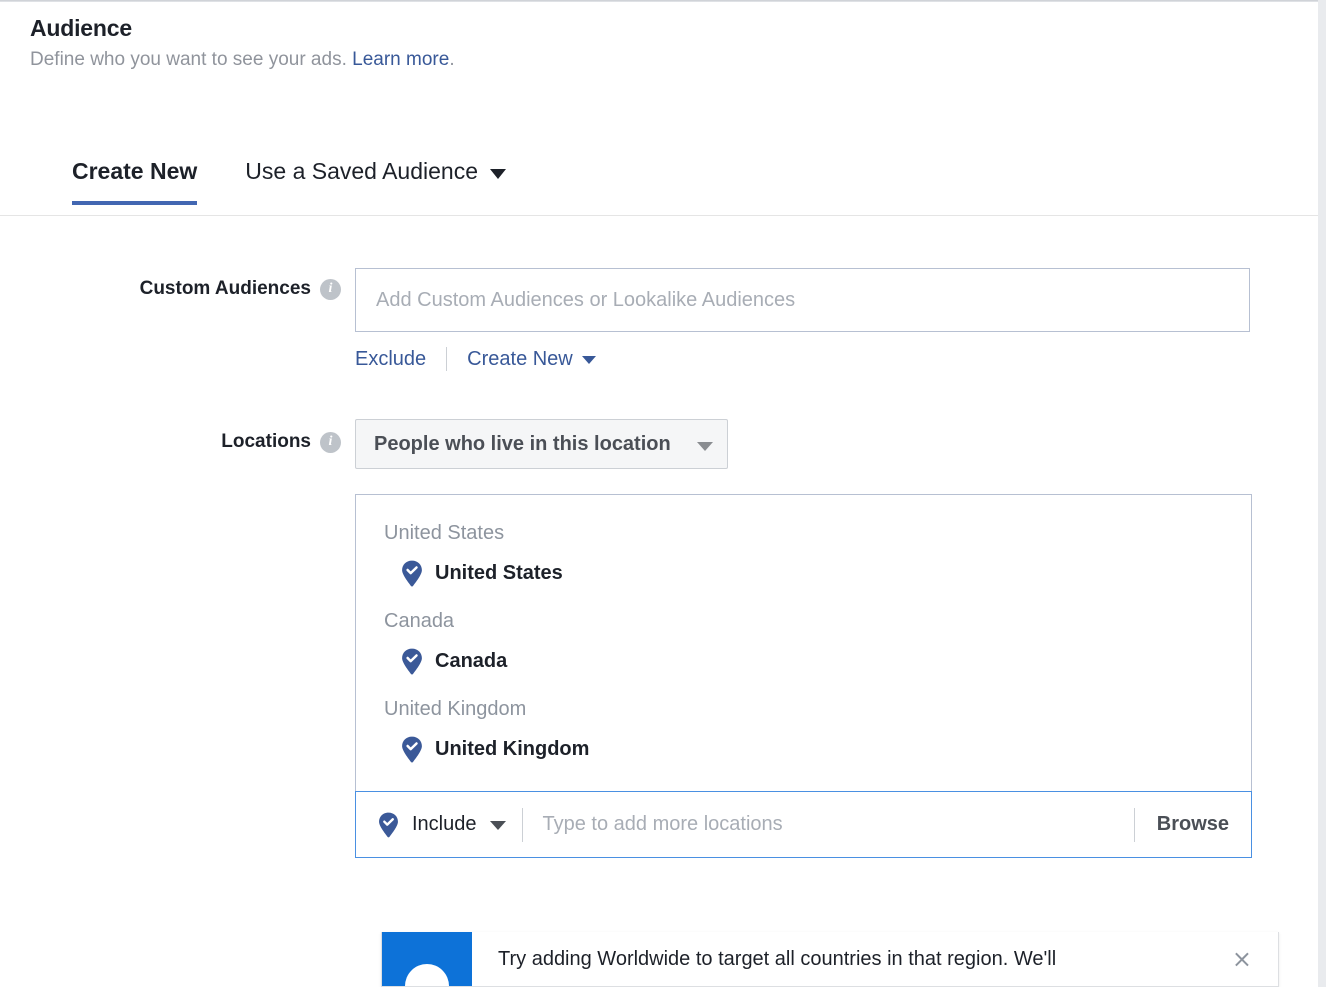  I want to click on audience-tabs: Create New Use a Saved Audience, so click(659, 178).